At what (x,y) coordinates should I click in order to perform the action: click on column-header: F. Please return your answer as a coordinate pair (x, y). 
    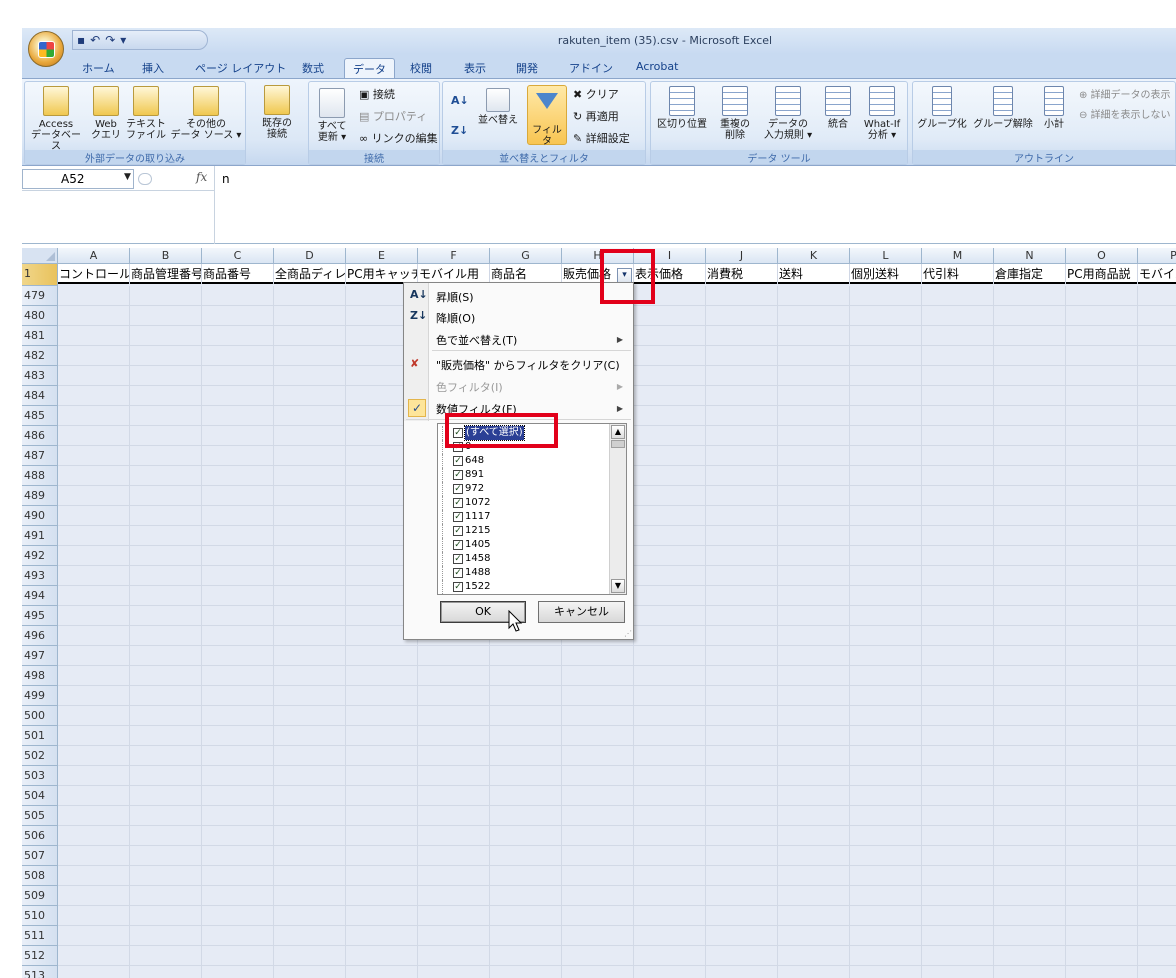
    Looking at the image, I should click on (454, 256).